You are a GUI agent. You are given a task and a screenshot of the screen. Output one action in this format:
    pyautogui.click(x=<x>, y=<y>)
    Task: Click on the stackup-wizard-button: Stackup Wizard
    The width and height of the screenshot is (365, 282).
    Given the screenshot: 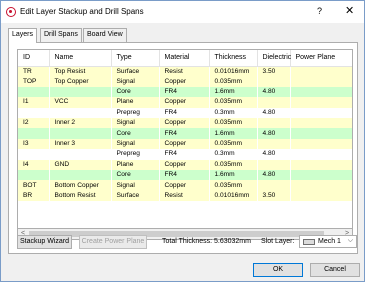 What is the action you would take?
    pyautogui.click(x=44, y=242)
    